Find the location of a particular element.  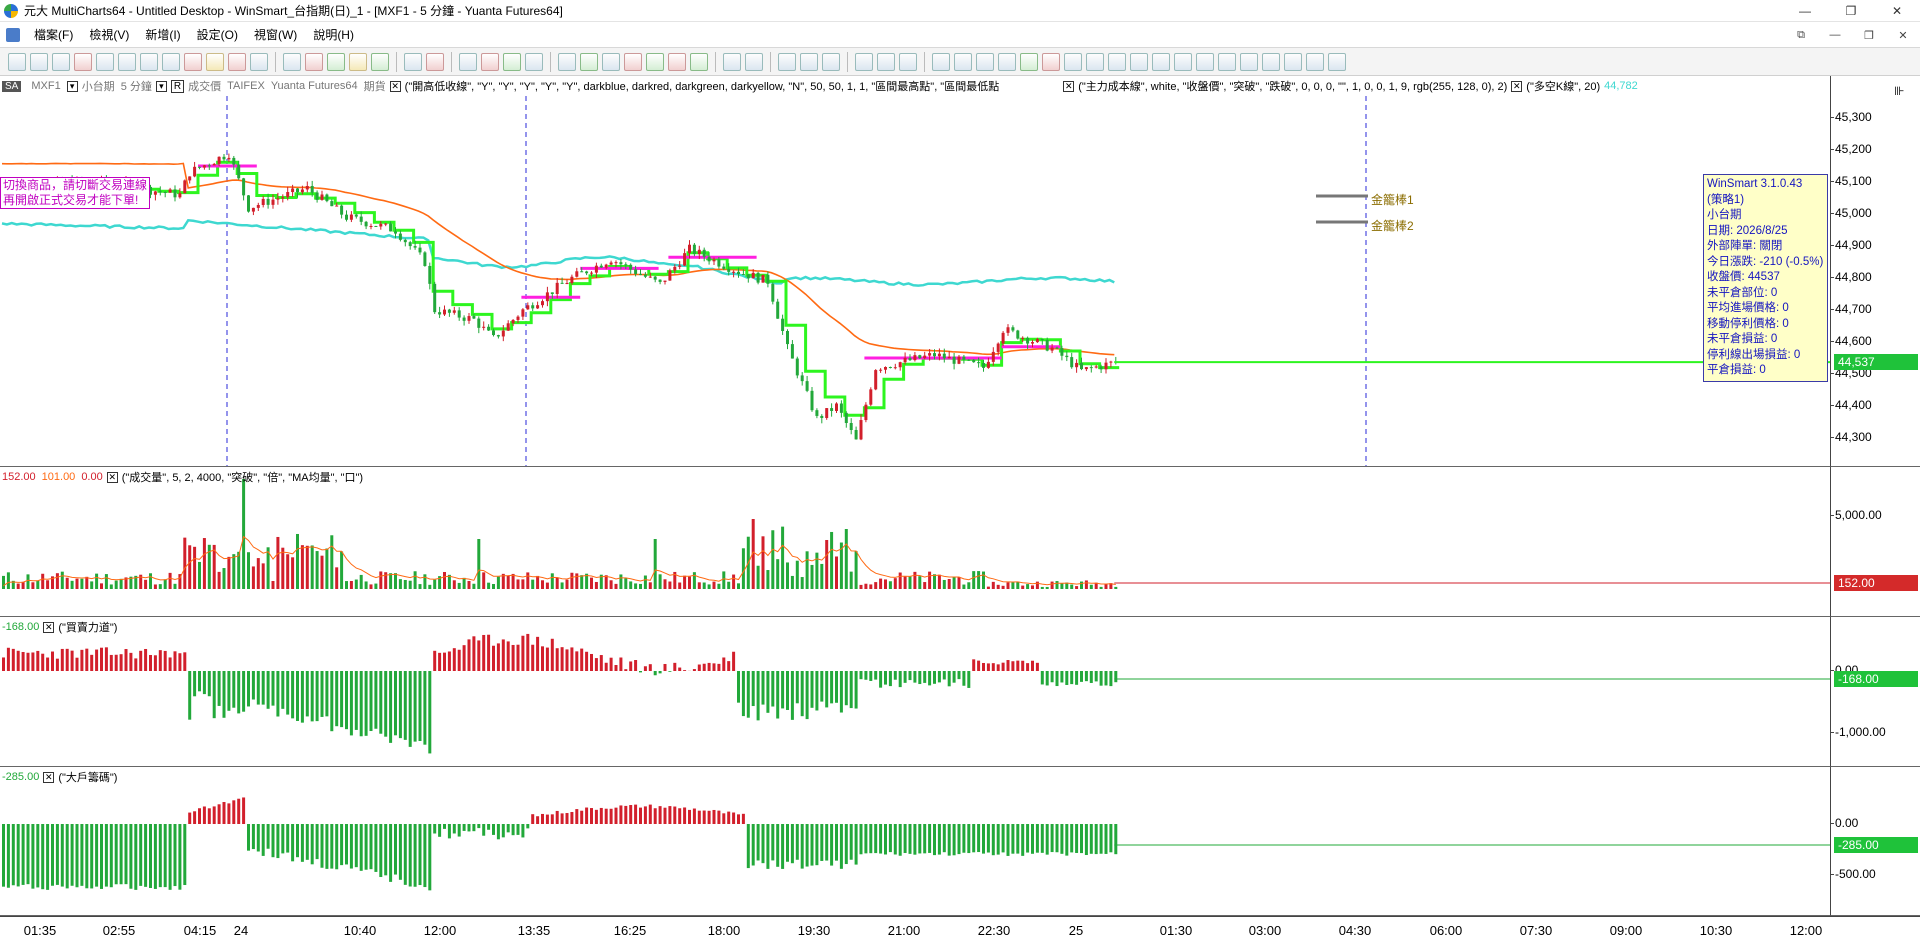

menu-settings: 設定(O) is located at coordinates (217, 34).